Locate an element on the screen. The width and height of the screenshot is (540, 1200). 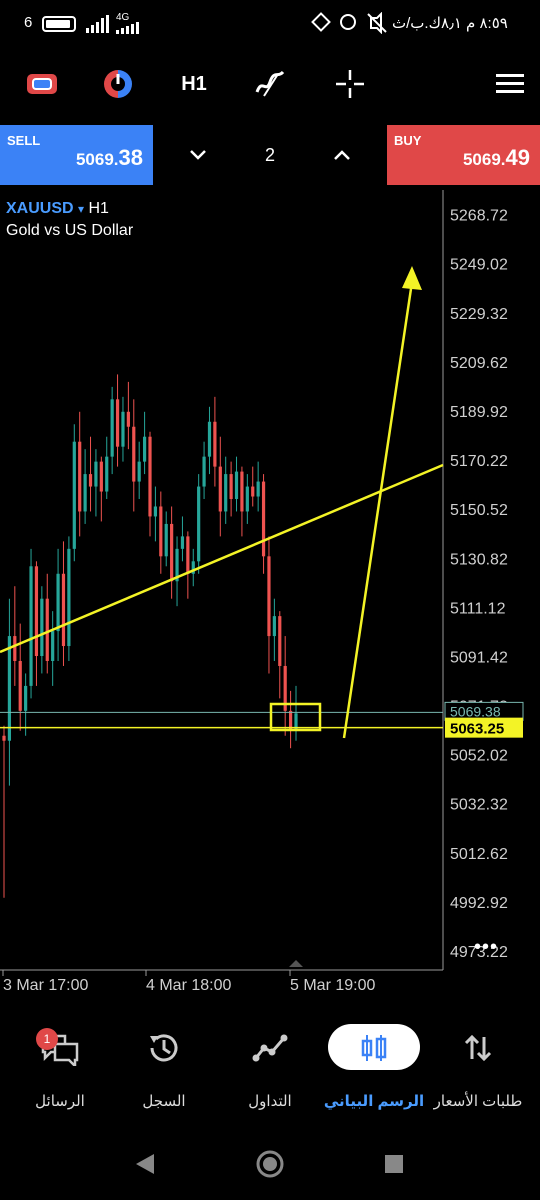
sell-price: 5069.38 is located at coordinates (109, 157).